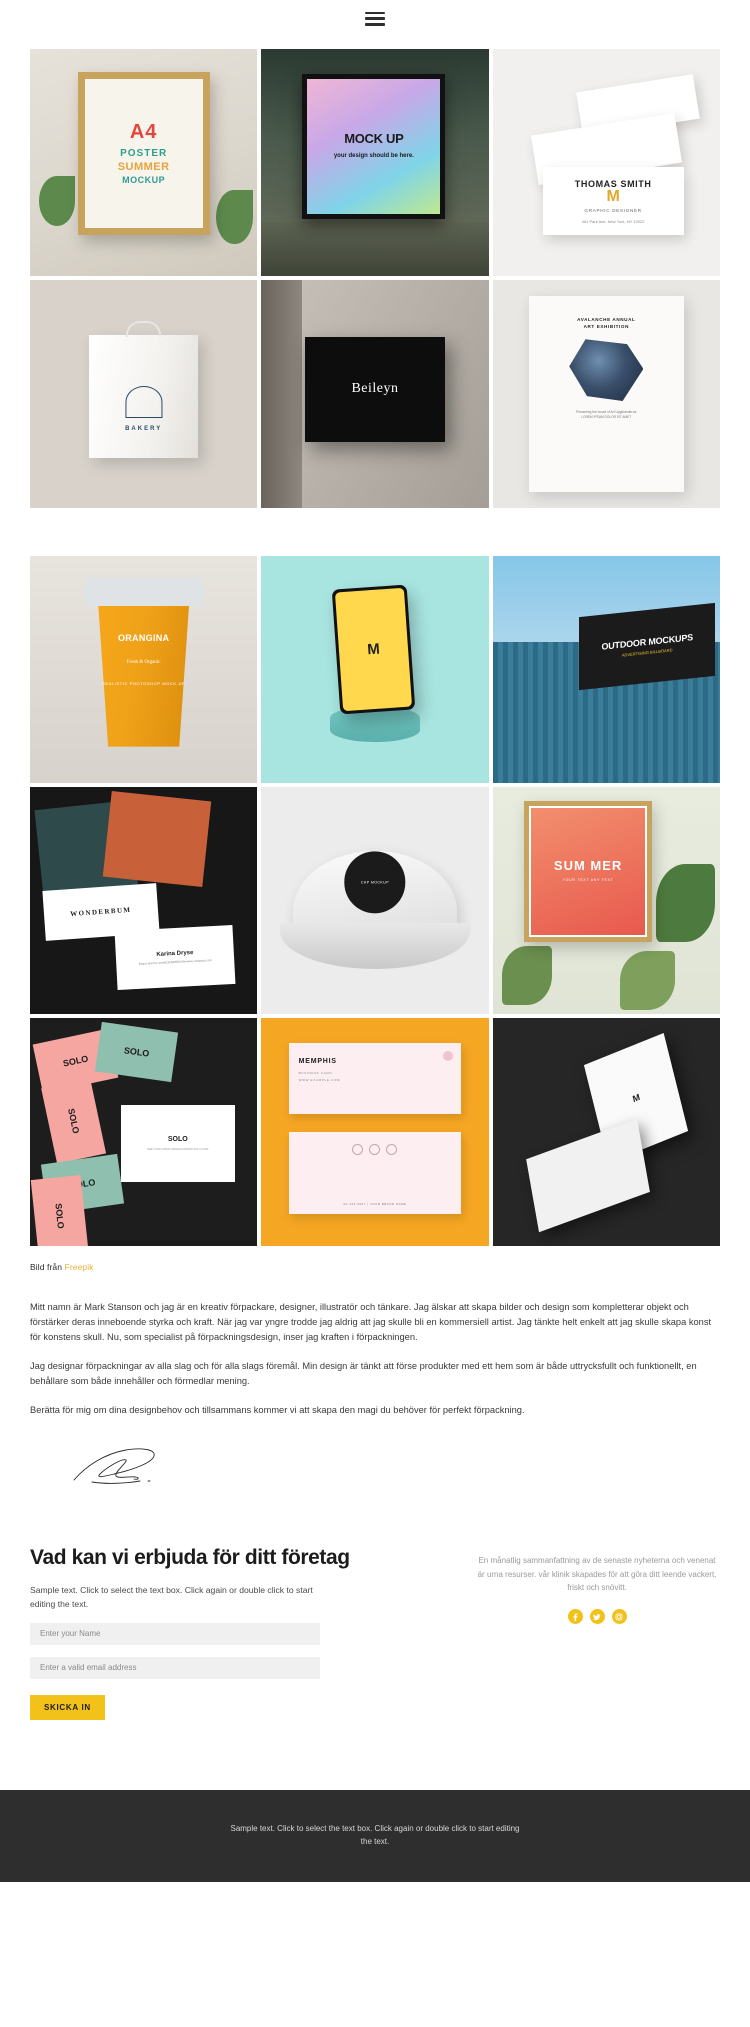 The width and height of the screenshot is (750, 2027). What do you see at coordinates (613, 210) in the screenshot?
I see `card-role: GRAPHIC DESIGNER` at bounding box center [613, 210].